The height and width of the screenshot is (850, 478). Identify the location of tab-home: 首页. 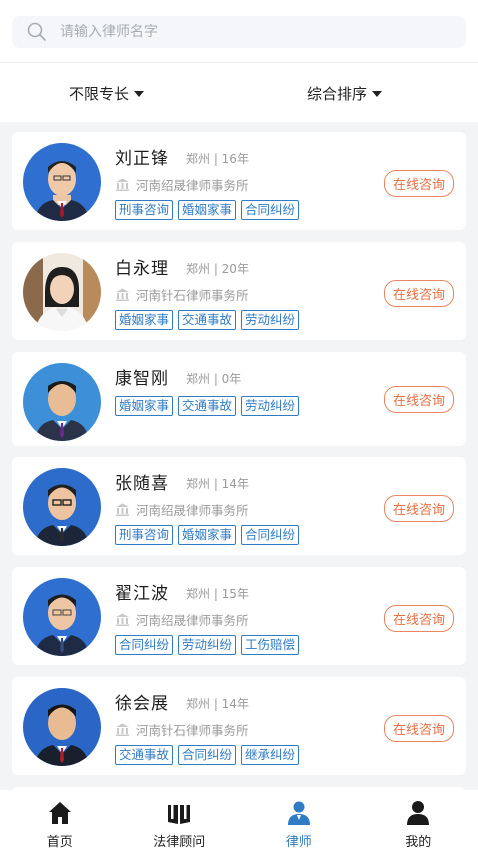
(60, 820).